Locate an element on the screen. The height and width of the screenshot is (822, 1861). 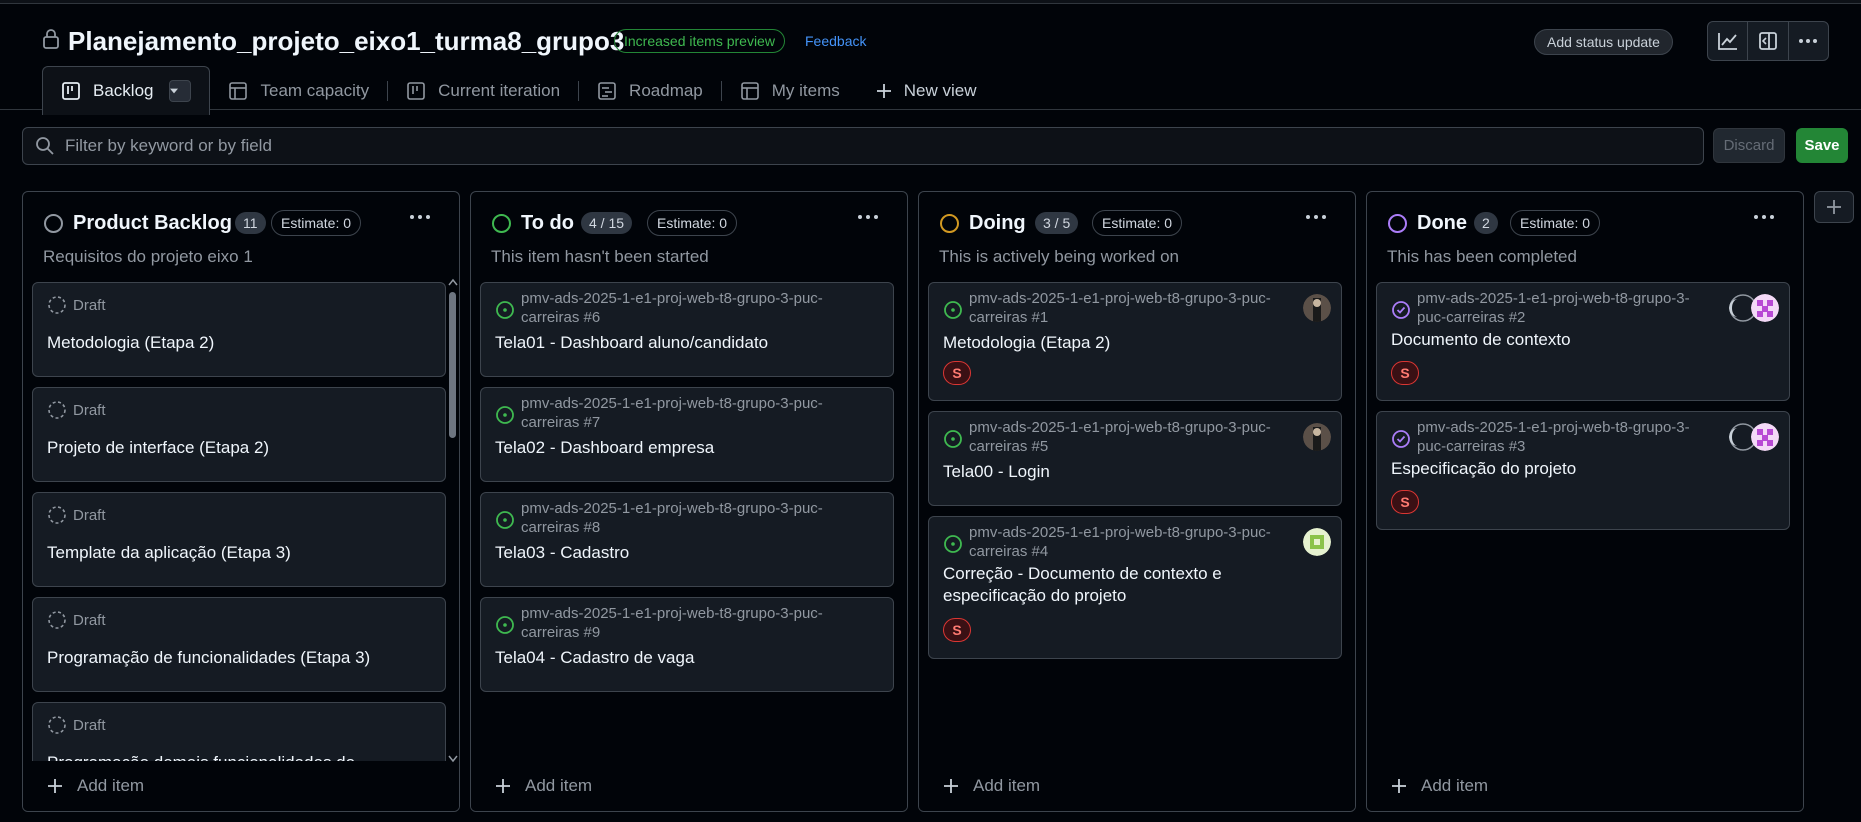
card-title: Tela00 - Login is located at coordinates (1133, 472).